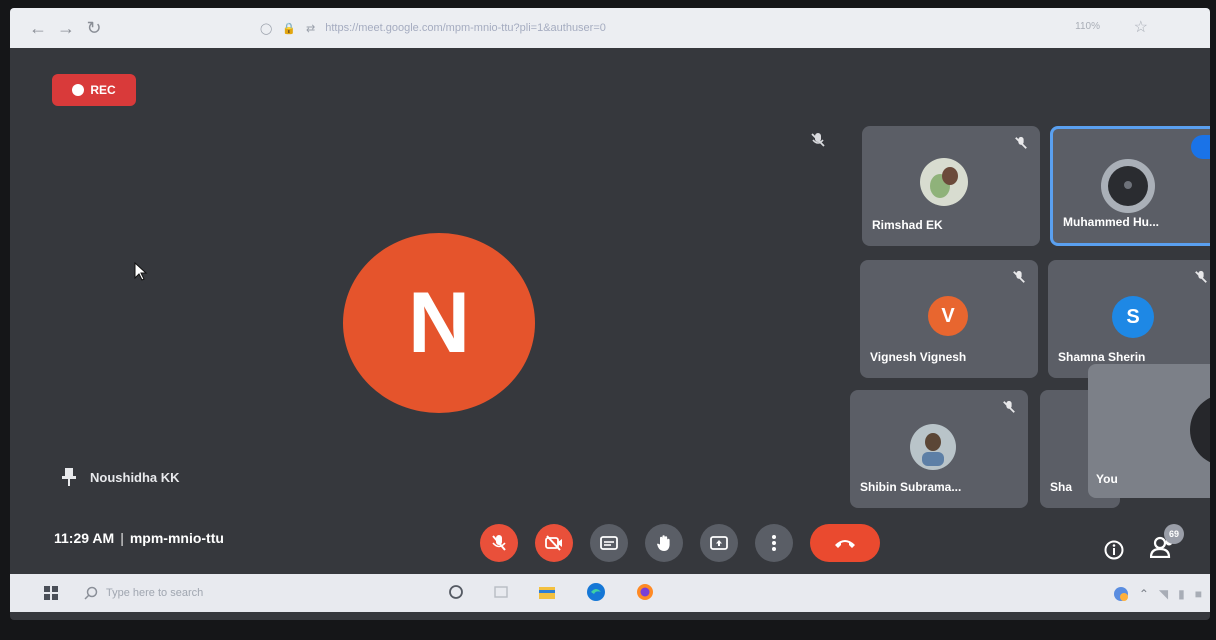  I want to click on edge-browser-icon, so click(596, 592).